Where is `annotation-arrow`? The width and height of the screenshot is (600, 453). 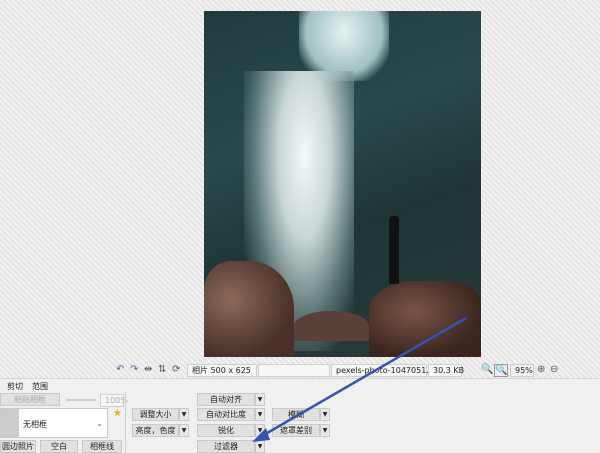 annotation-arrow is located at coordinates (359, 379).